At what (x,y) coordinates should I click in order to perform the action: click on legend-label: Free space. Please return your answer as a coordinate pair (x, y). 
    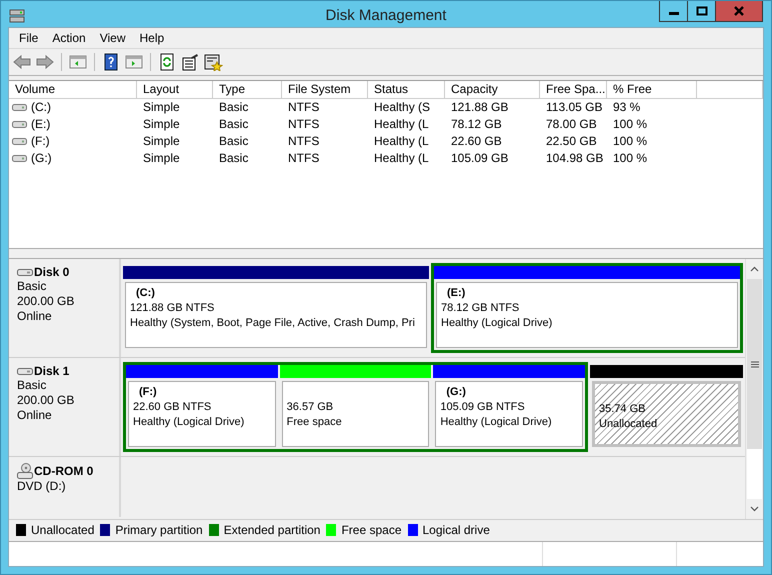
    Looking at the image, I should click on (371, 529).